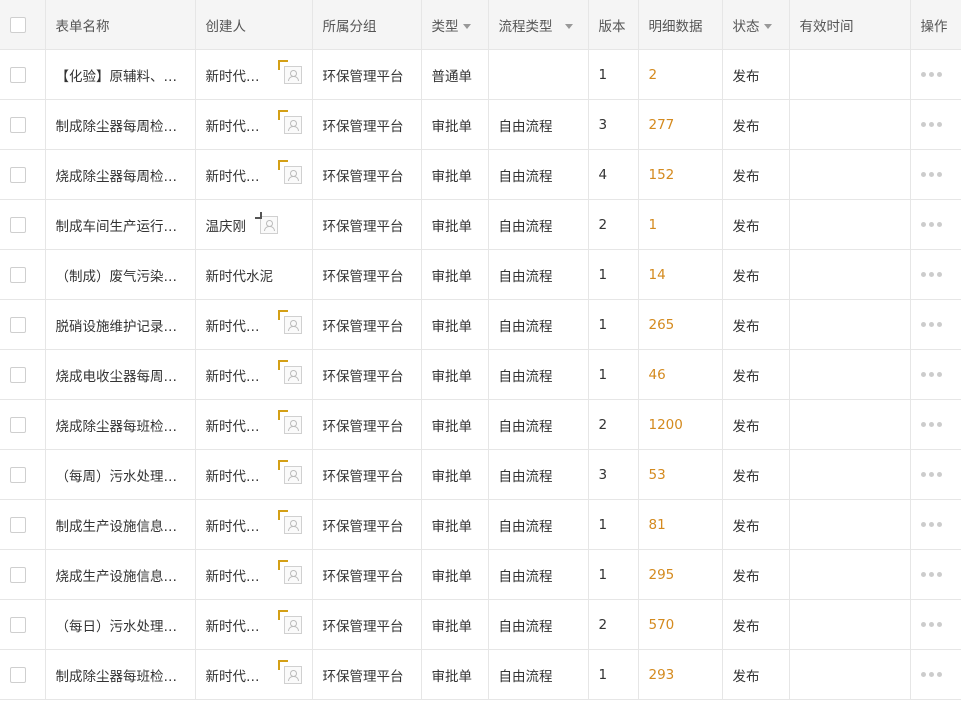  I want to click on detail-count-link: 265, so click(662, 325).